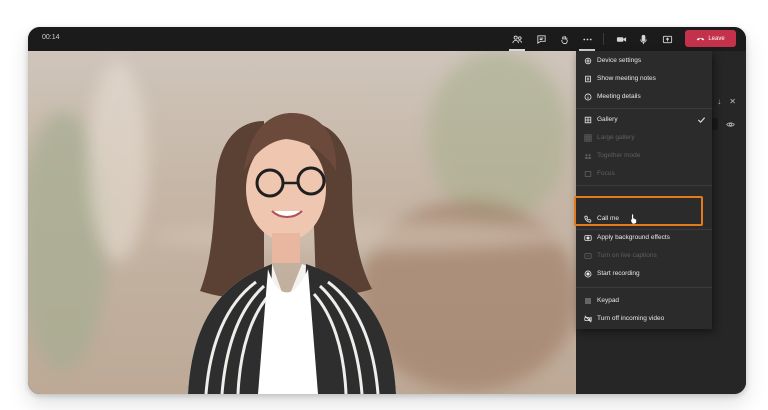 The width and height of the screenshot is (768, 410). I want to click on more-icon, so click(587, 39).